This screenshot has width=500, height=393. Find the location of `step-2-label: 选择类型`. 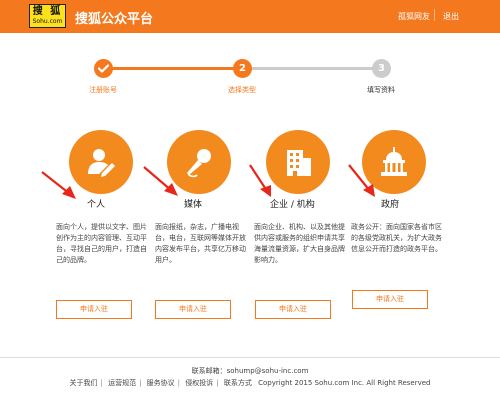

step-2-label: 选择类型 is located at coordinates (242, 90).